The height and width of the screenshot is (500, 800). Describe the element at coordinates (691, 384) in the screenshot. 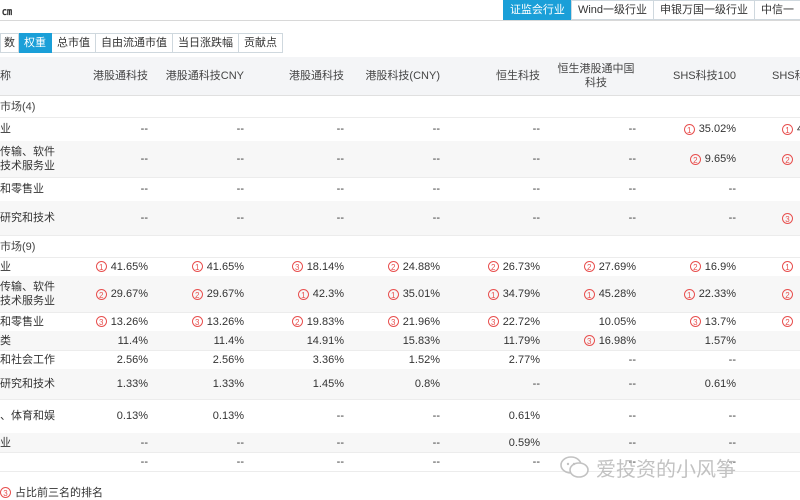

I see `weight-cell: 0.61%` at that location.